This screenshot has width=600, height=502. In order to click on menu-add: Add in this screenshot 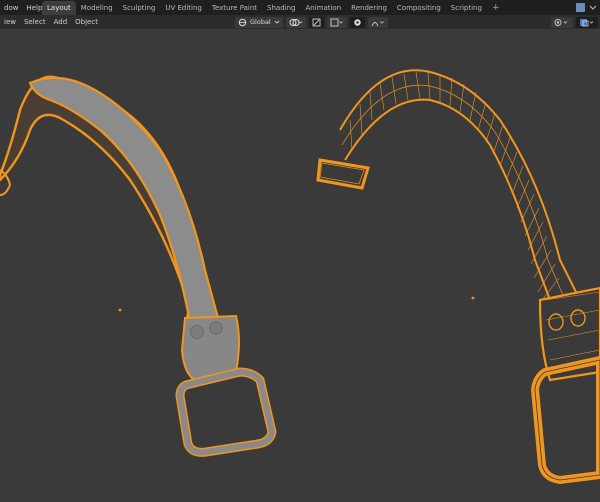, I will do `click(61, 22)`.